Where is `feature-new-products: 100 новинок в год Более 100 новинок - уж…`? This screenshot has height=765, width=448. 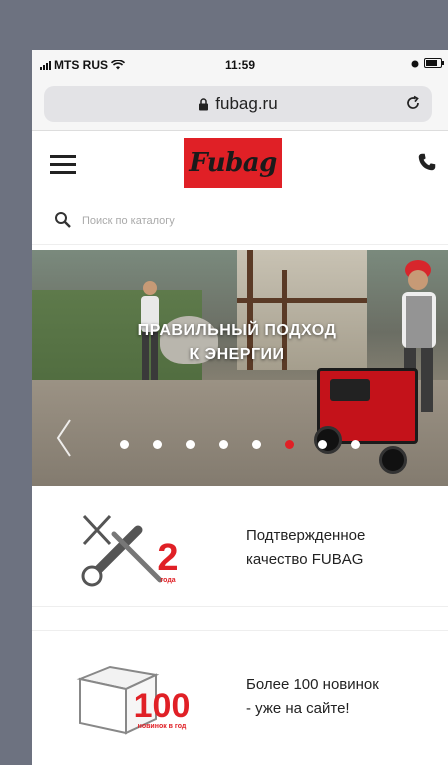
feature-new-products: 100 новинок в год Более 100 новинок - уж… is located at coordinates (240, 690).